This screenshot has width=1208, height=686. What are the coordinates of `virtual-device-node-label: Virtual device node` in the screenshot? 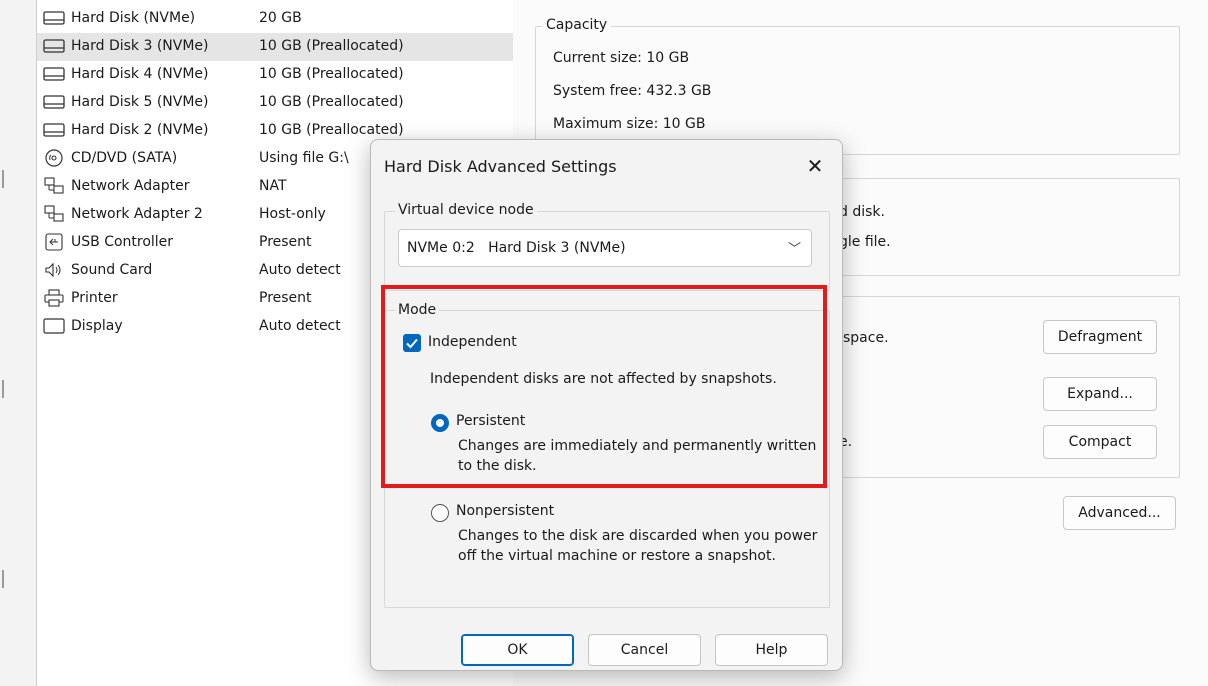 It's located at (466, 210).